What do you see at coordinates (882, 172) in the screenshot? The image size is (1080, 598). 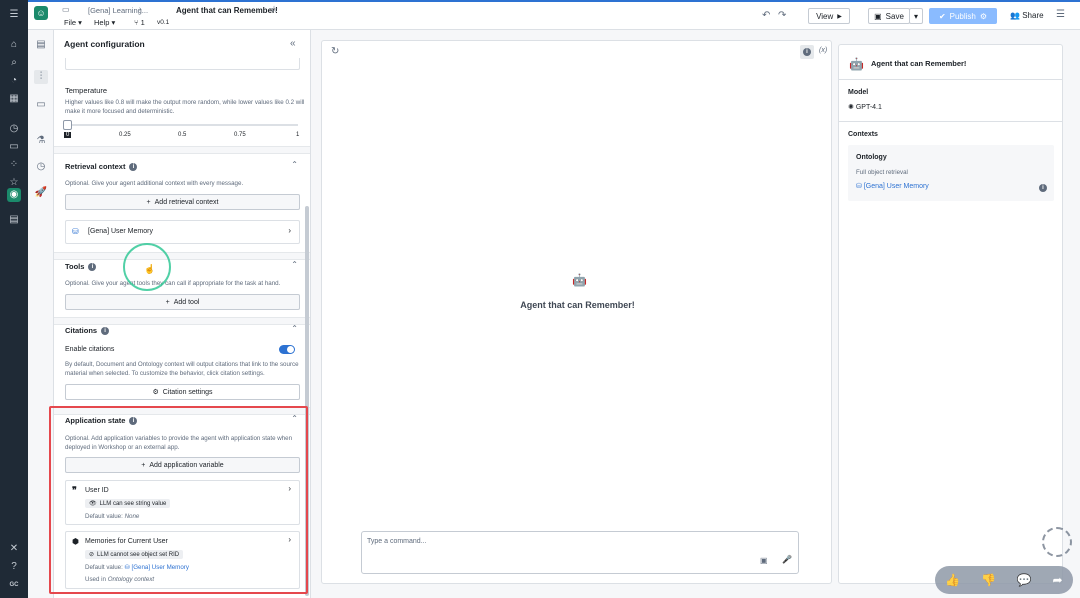 I see `context-subtitle: Full object retrieval` at bounding box center [882, 172].